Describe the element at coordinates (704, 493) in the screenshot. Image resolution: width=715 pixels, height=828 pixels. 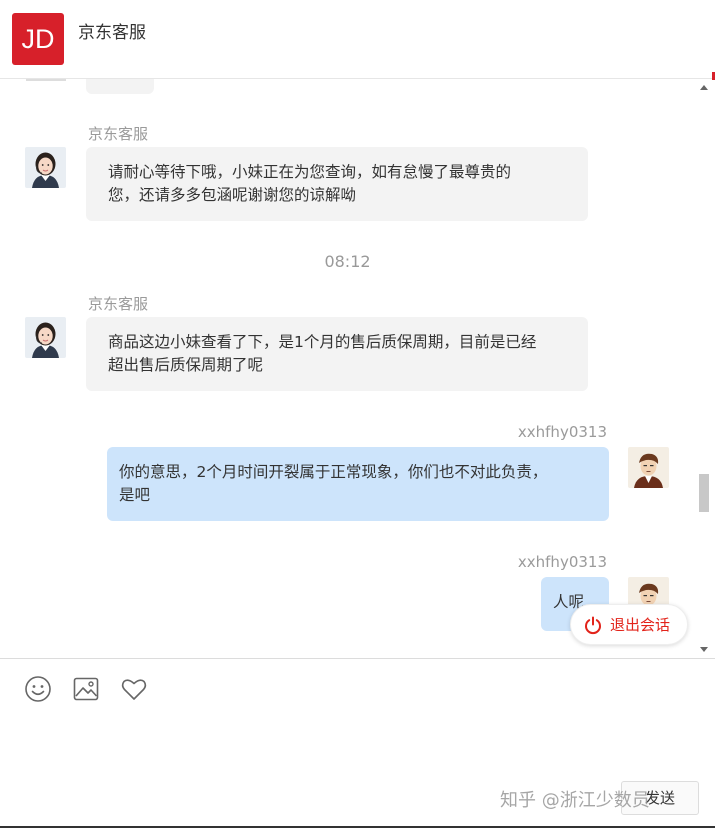
I see `scrollbar-thumb` at that location.